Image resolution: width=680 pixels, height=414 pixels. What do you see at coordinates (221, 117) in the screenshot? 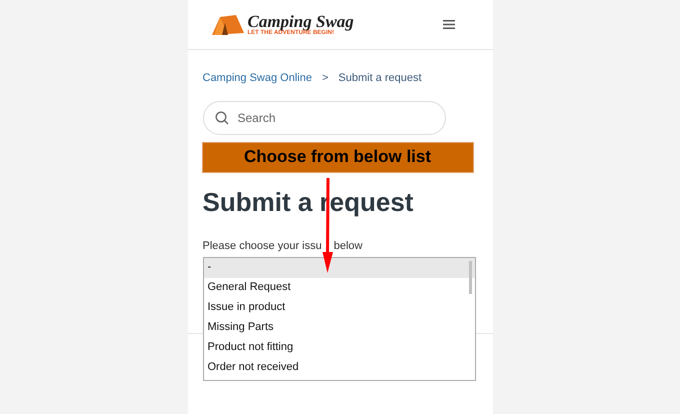
I see `search-icon` at bounding box center [221, 117].